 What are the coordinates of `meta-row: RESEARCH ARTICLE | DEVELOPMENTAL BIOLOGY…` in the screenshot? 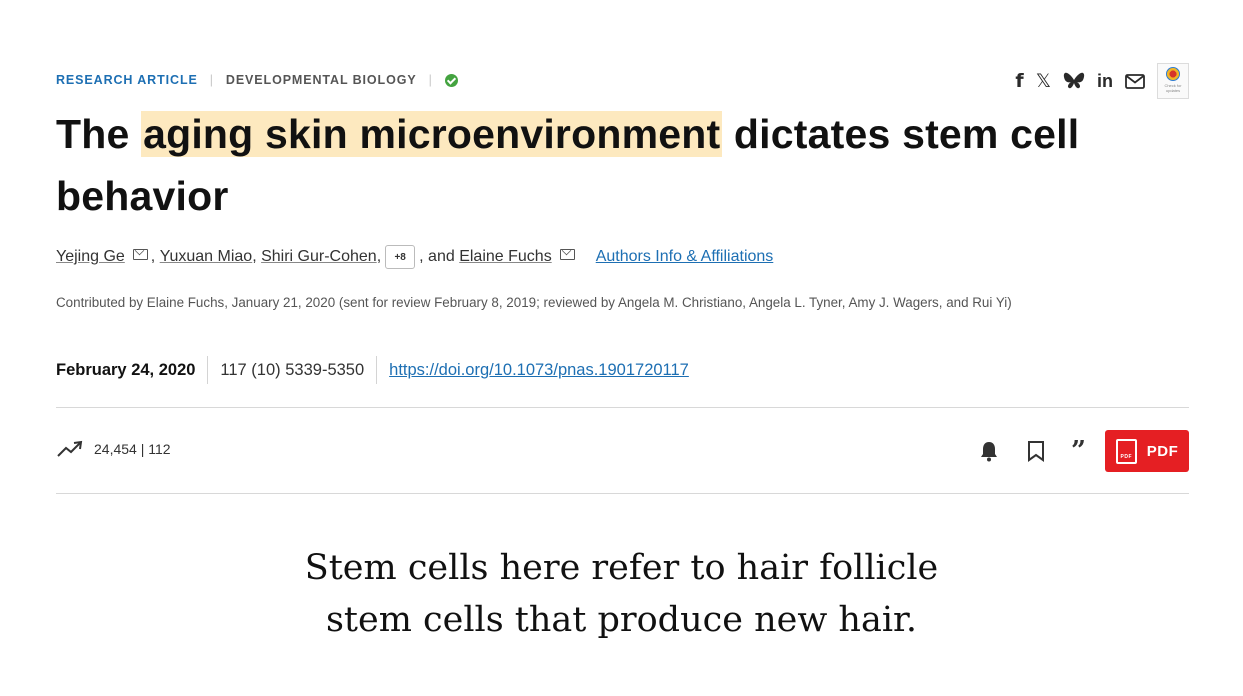 It's located at (622, 81).